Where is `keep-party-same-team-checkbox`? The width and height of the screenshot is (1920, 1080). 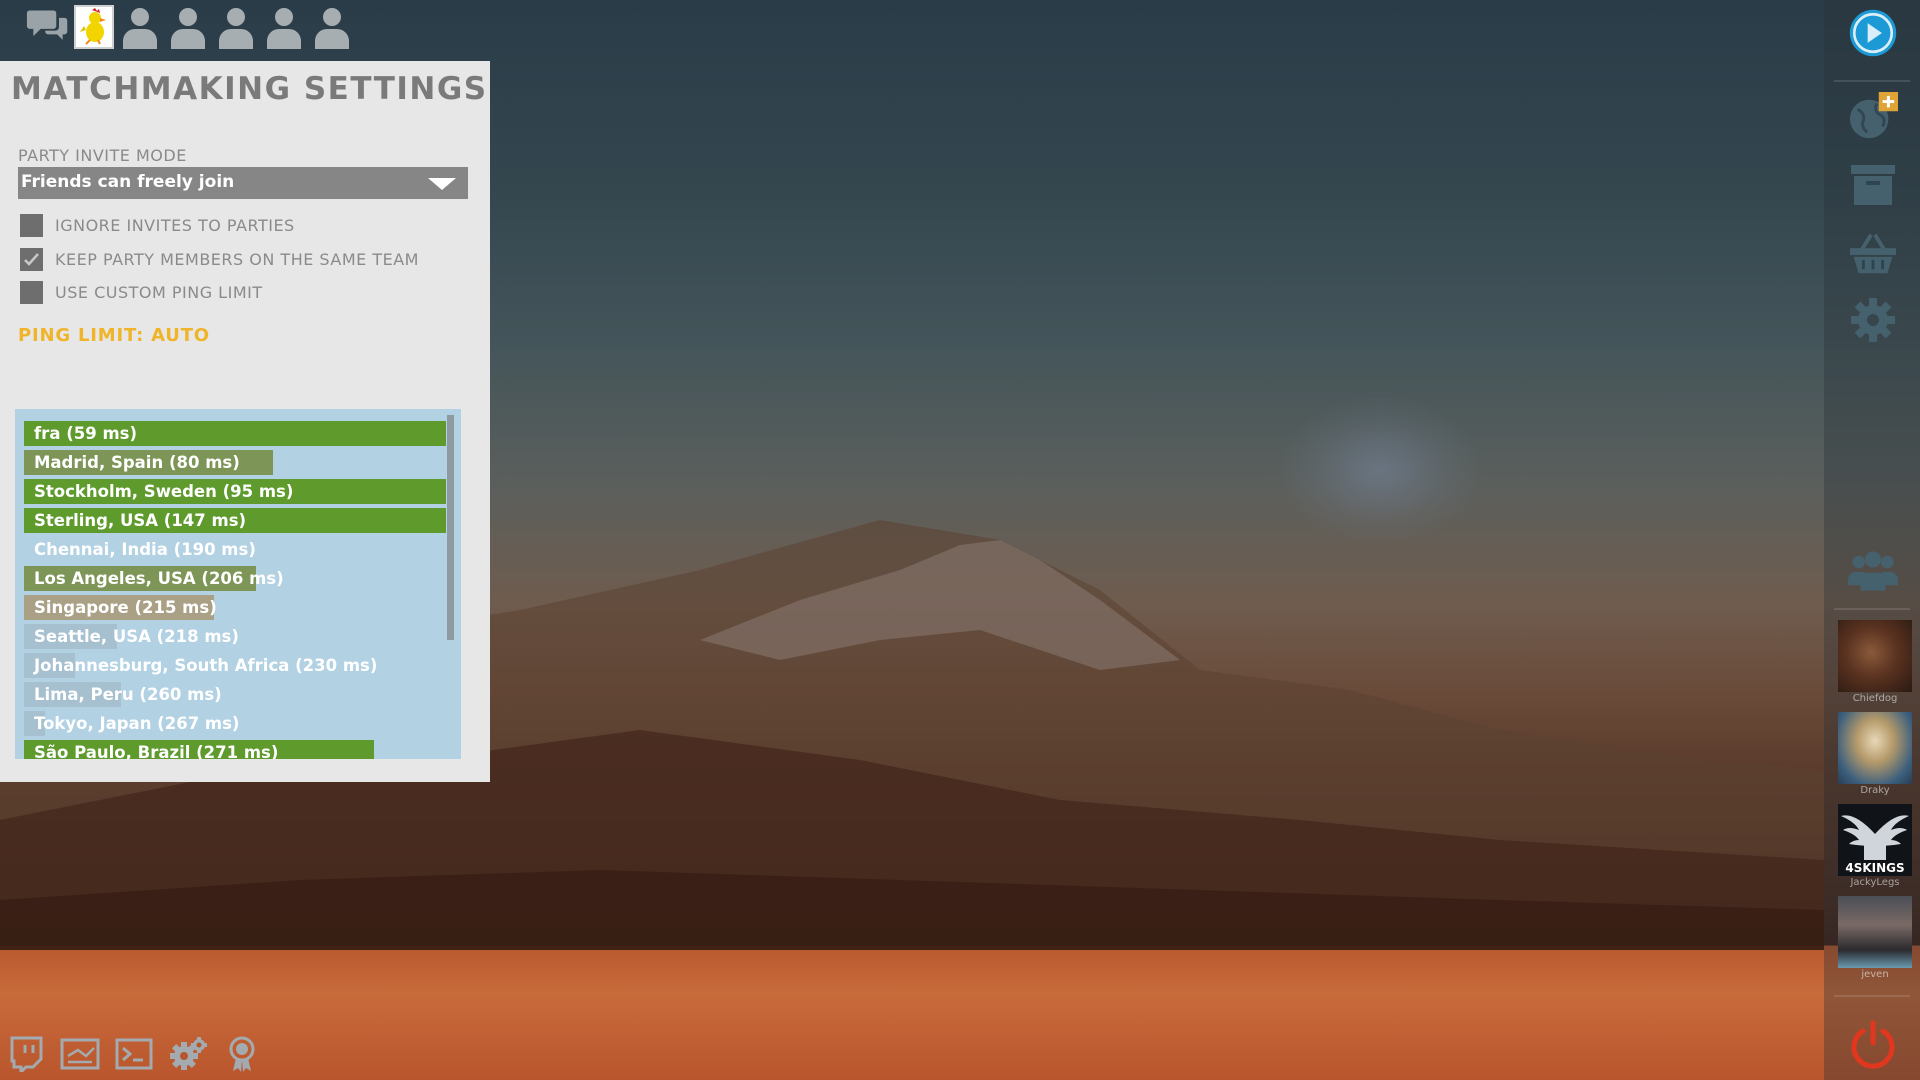 keep-party-same-team-checkbox is located at coordinates (31, 259).